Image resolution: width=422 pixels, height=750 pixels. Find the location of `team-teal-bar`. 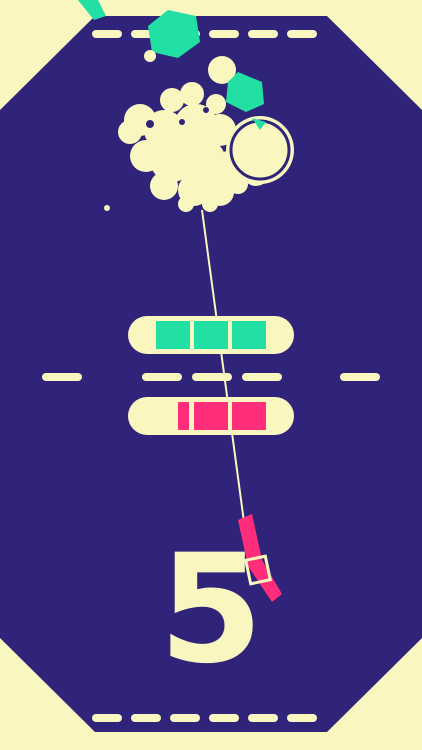

team-teal-bar is located at coordinates (211, 335).